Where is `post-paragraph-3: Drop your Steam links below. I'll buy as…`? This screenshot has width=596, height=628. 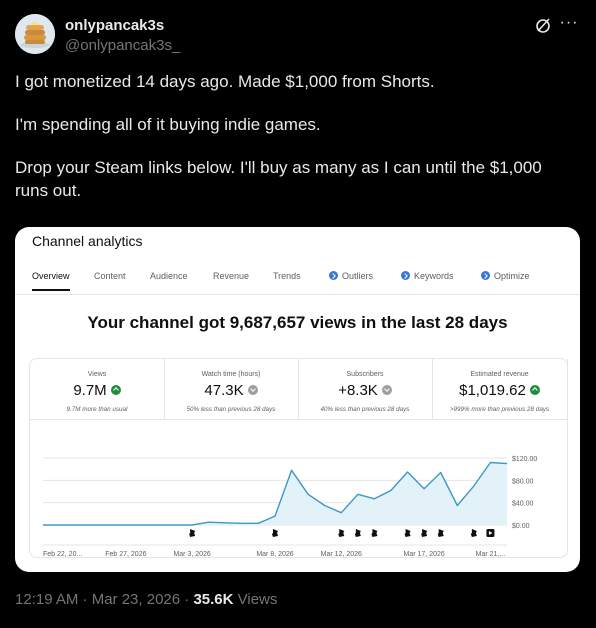
post-paragraph-3: Drop your Steam links below. I'll buy as… is located at coordinates (278, 179).